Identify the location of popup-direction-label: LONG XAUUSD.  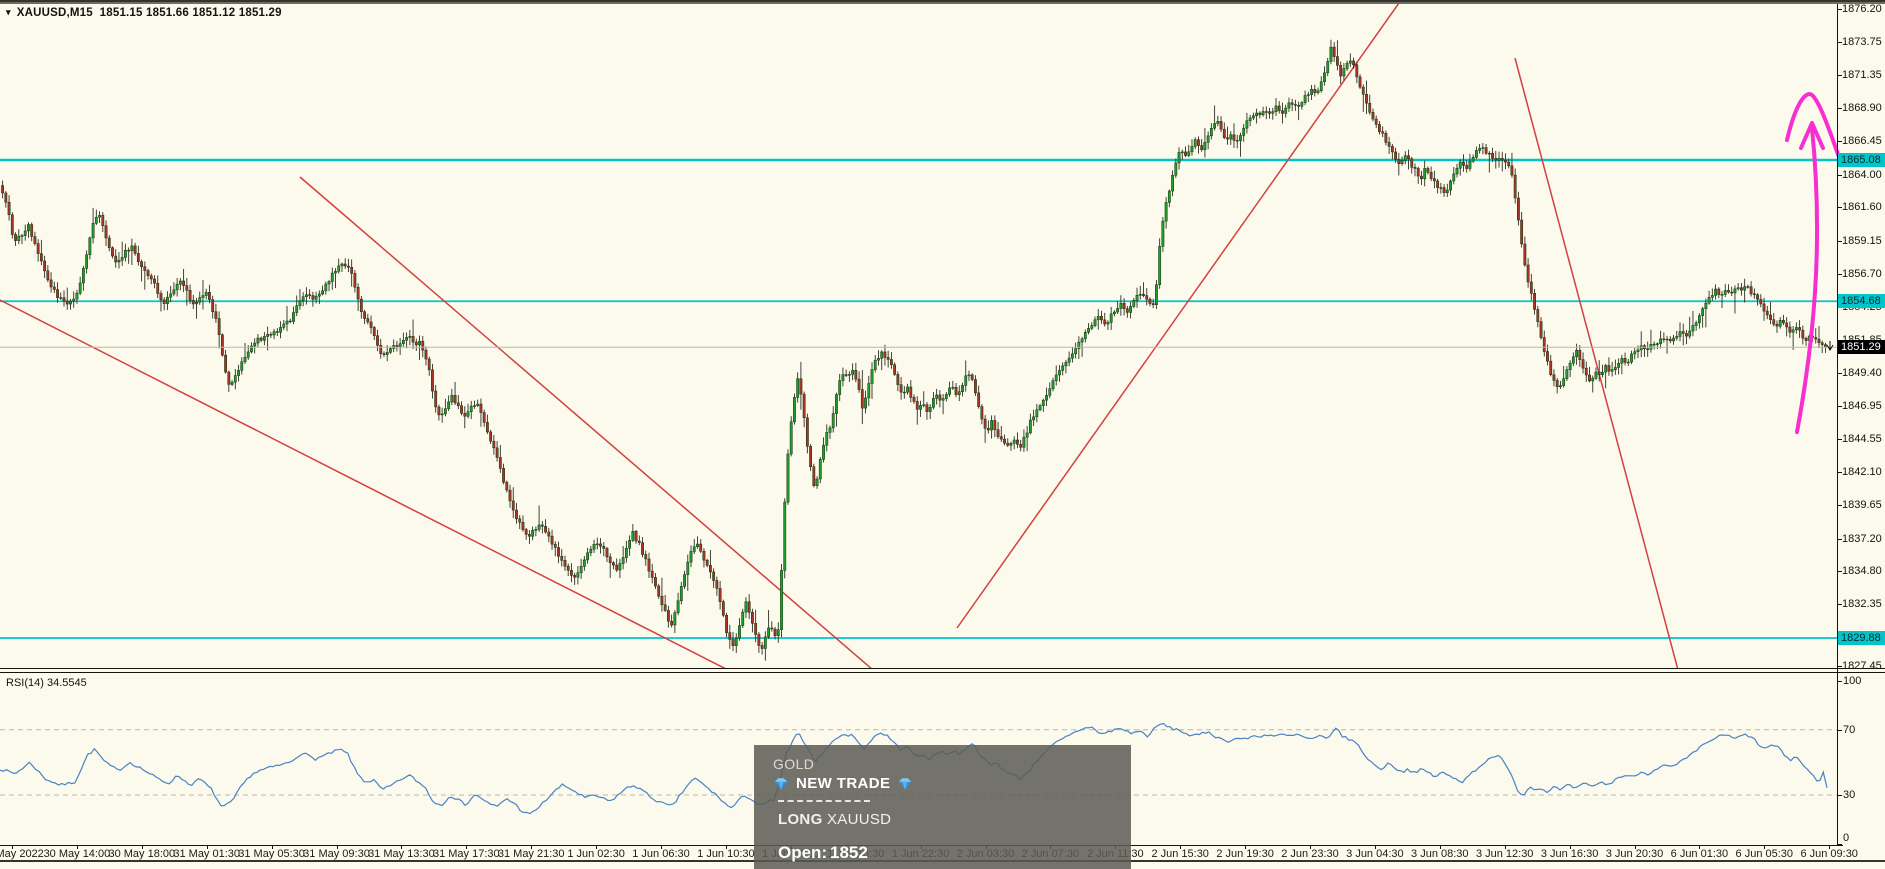
(835, 819).